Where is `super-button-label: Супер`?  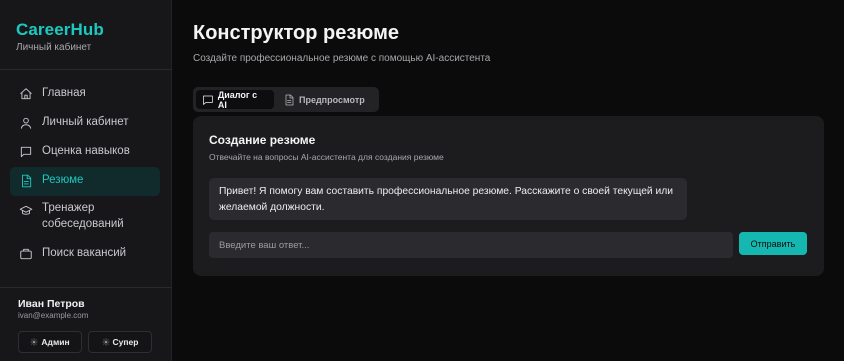
super-button-label: Супер is located at coordinates (125, 342).